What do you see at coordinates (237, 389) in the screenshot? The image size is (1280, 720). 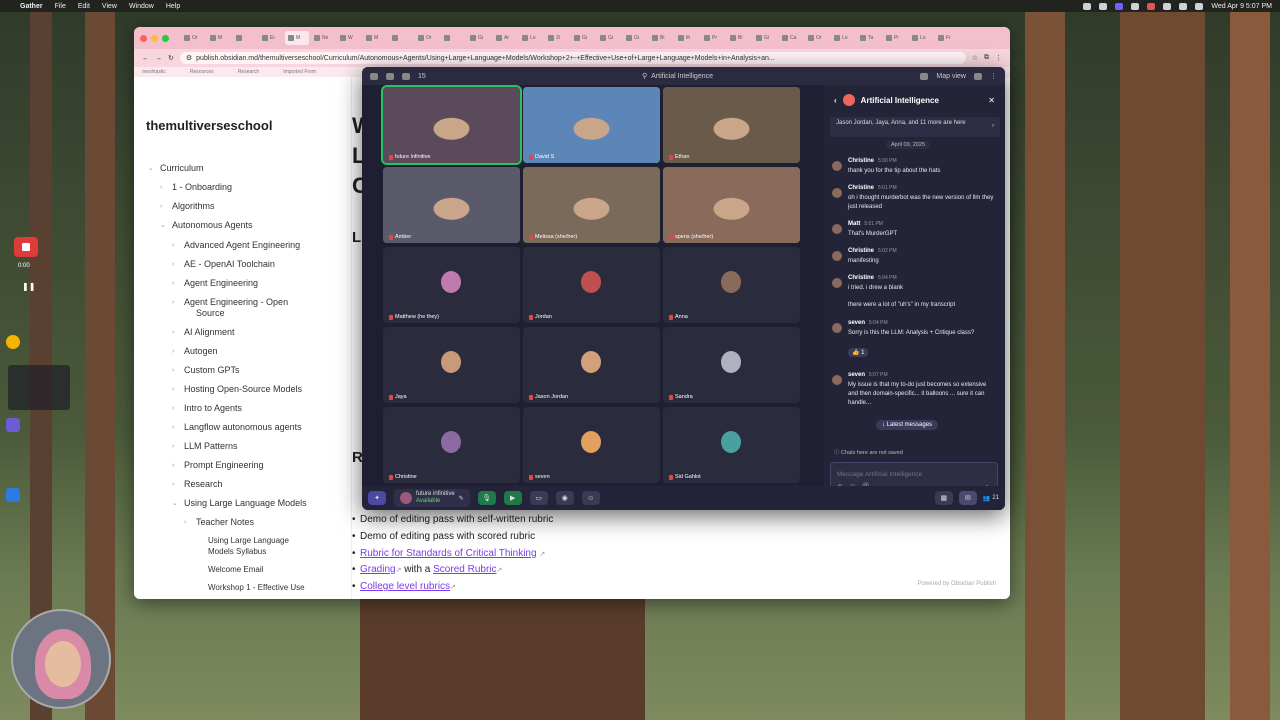 I see `sidebar-item: › Hosting Open-Source Models` at bounding box center [237, 389].